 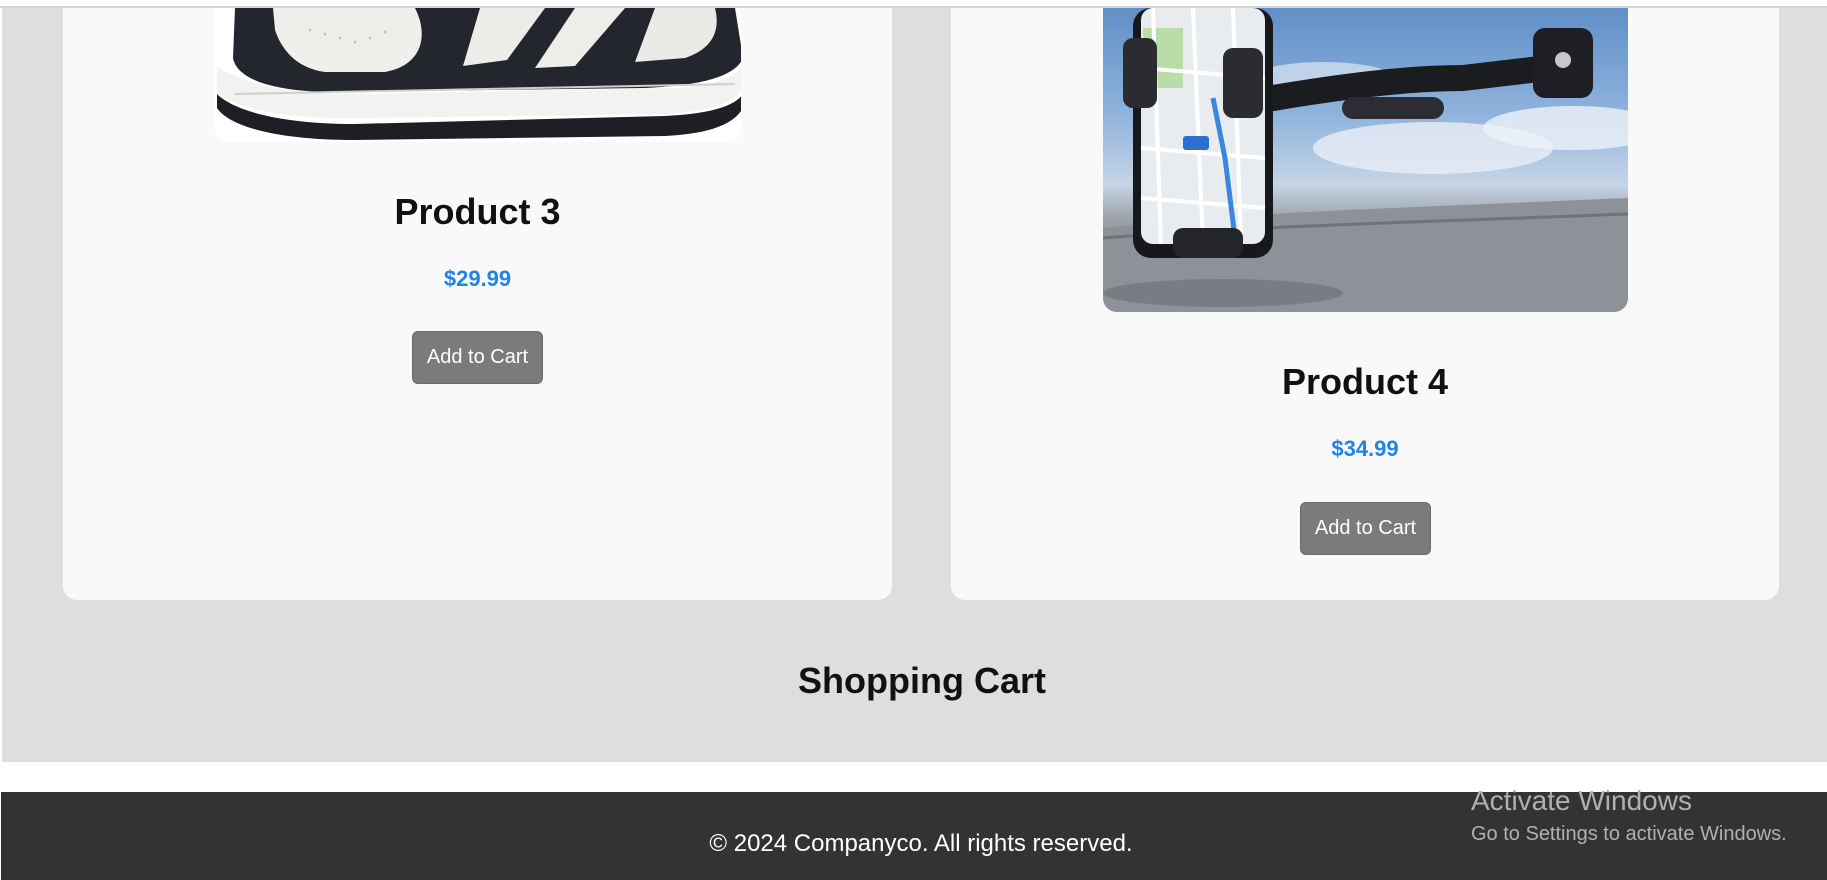 What do you see at coordinates (477, 211) in the screenshot?
I see `product-title: Product 3` at bounding box center [477, 211].